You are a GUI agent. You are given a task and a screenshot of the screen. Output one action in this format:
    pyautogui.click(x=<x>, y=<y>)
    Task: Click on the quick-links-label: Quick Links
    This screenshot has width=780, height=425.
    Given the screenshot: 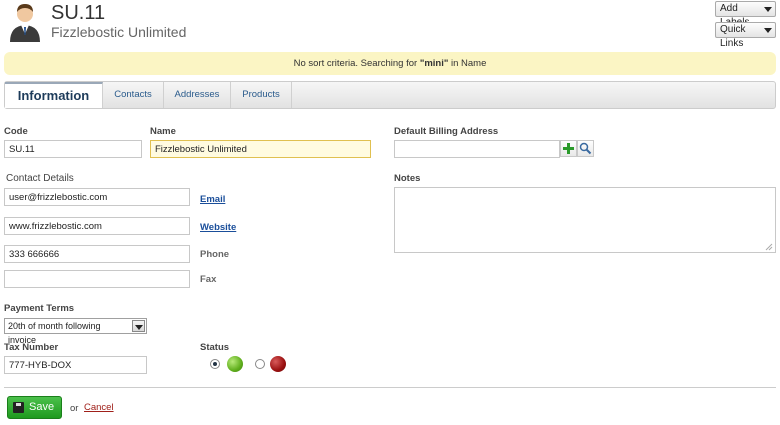 What is the action you would take?
    pyautogui.click(x=733, y=36)
    